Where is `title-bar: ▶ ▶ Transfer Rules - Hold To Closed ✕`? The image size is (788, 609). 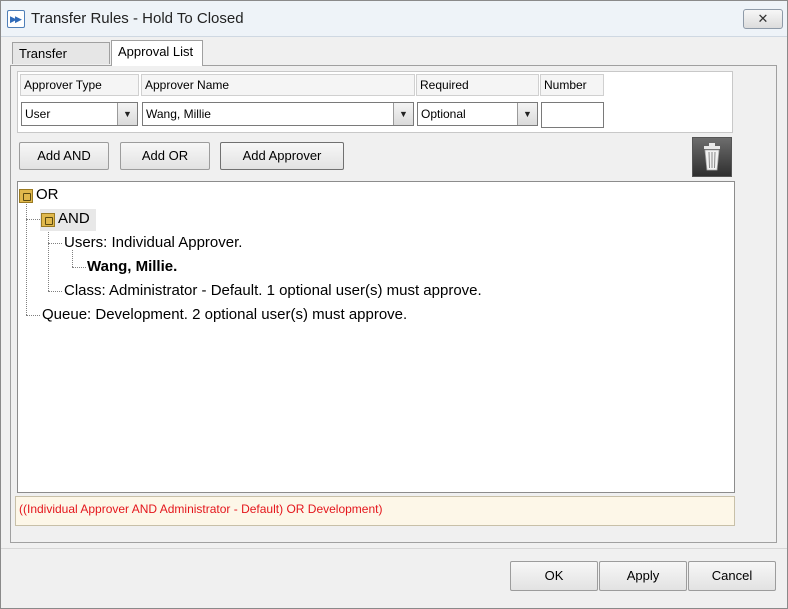 title-bar: ▶ ▶ Transfer Rules - Hold To Closed ✕ is located at coordinates (394, 19).